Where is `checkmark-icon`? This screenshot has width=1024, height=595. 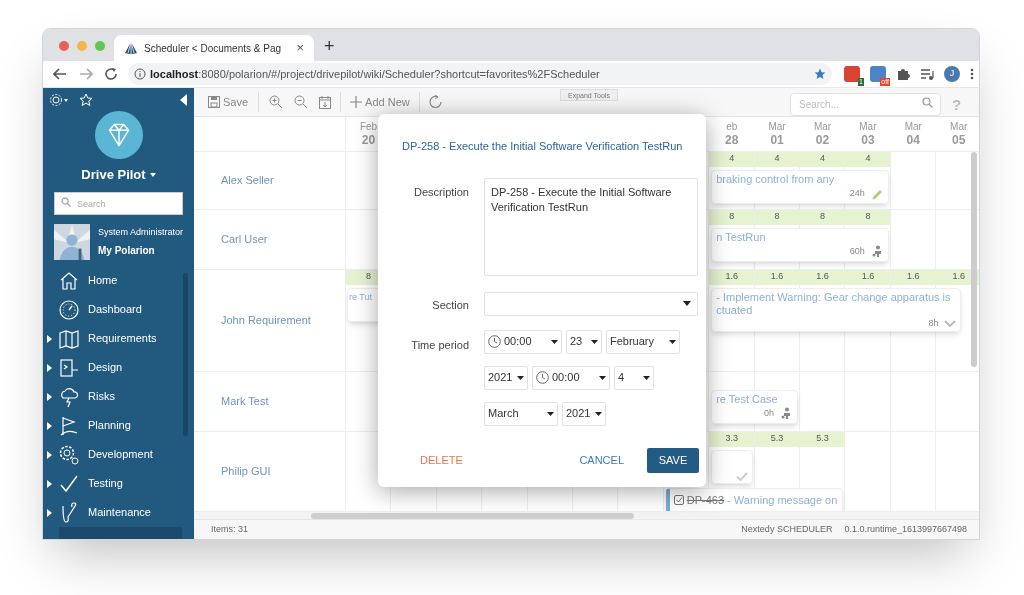
checkmark-icon is located at coordinates (741, 476).